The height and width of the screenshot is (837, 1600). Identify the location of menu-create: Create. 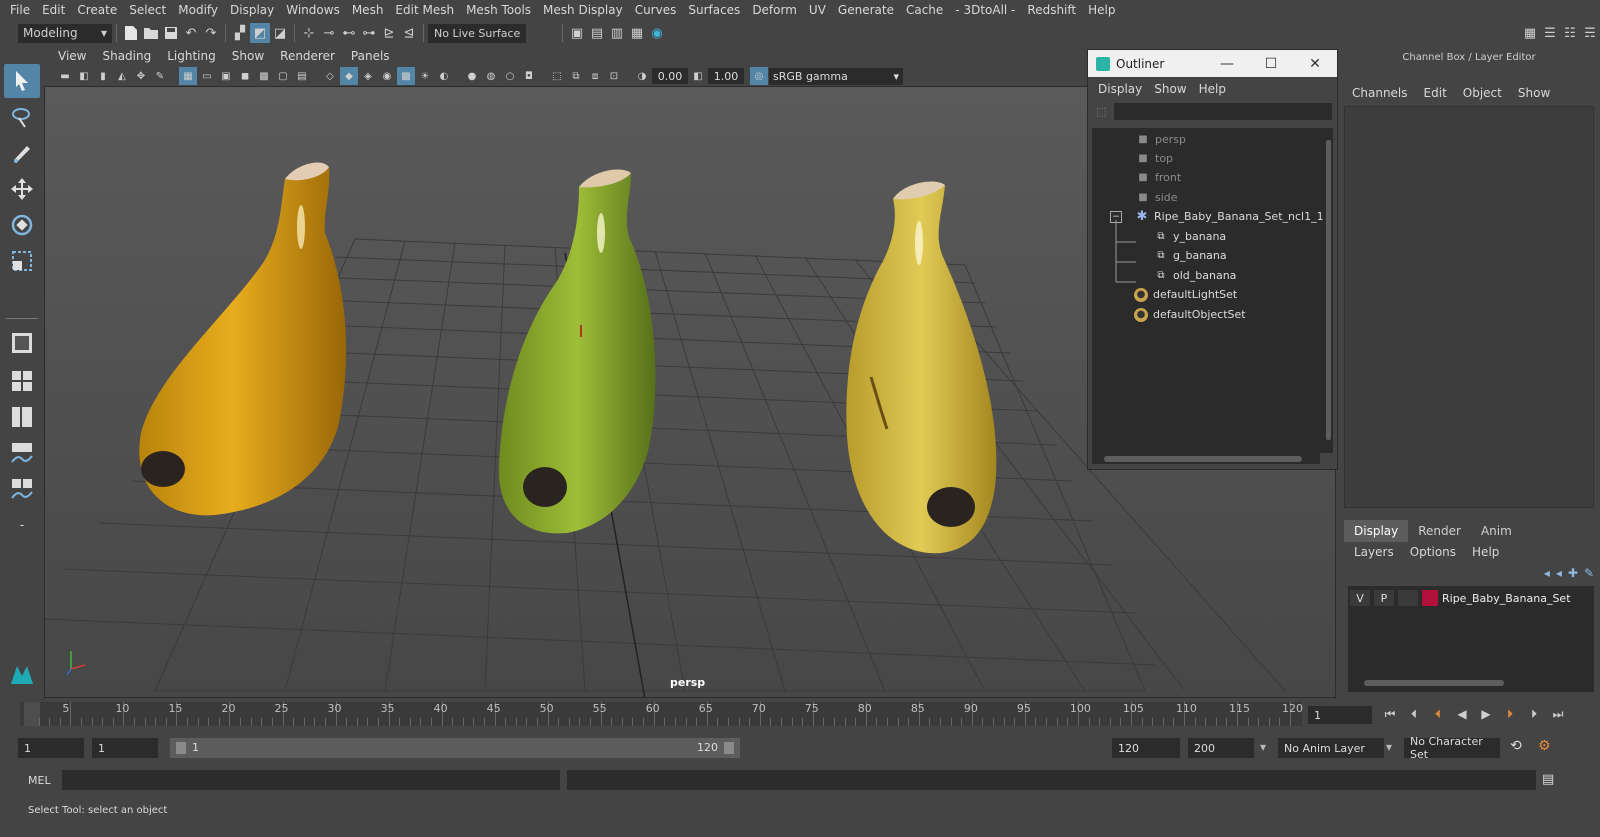
(97, 10).